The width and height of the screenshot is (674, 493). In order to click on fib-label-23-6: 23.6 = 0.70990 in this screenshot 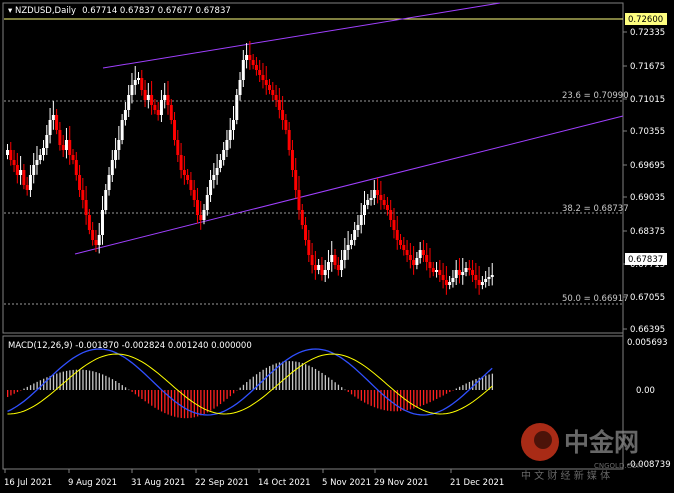, I will do `click(595, 96)`.